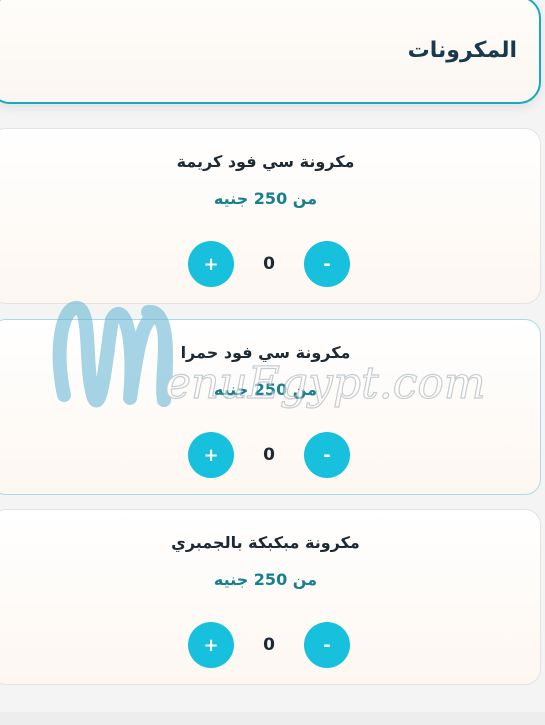  What do you see at coordinates (272, 718) in the screenshot?
I see `next-section-edge` at bounding box center [272, 718].